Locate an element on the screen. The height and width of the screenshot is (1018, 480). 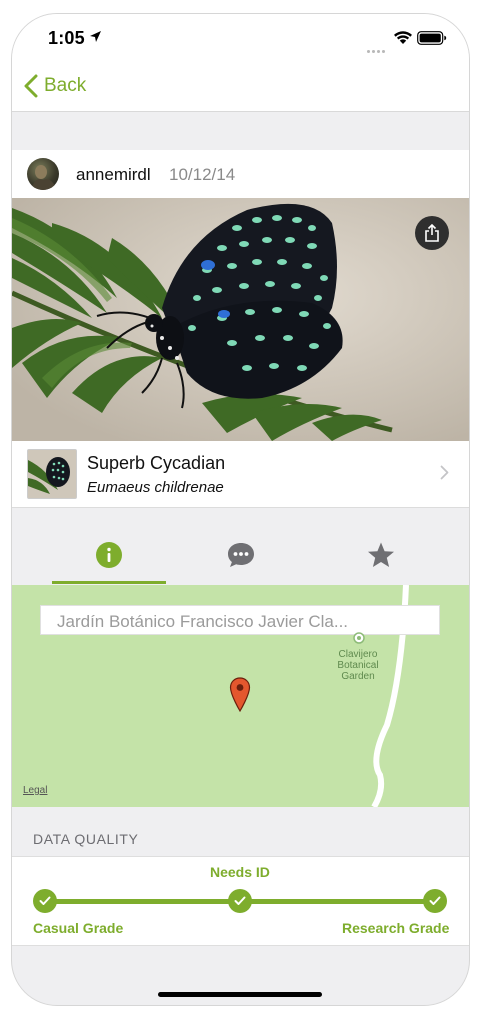
research-grade-check-icon is located at coordinates (435, 901).